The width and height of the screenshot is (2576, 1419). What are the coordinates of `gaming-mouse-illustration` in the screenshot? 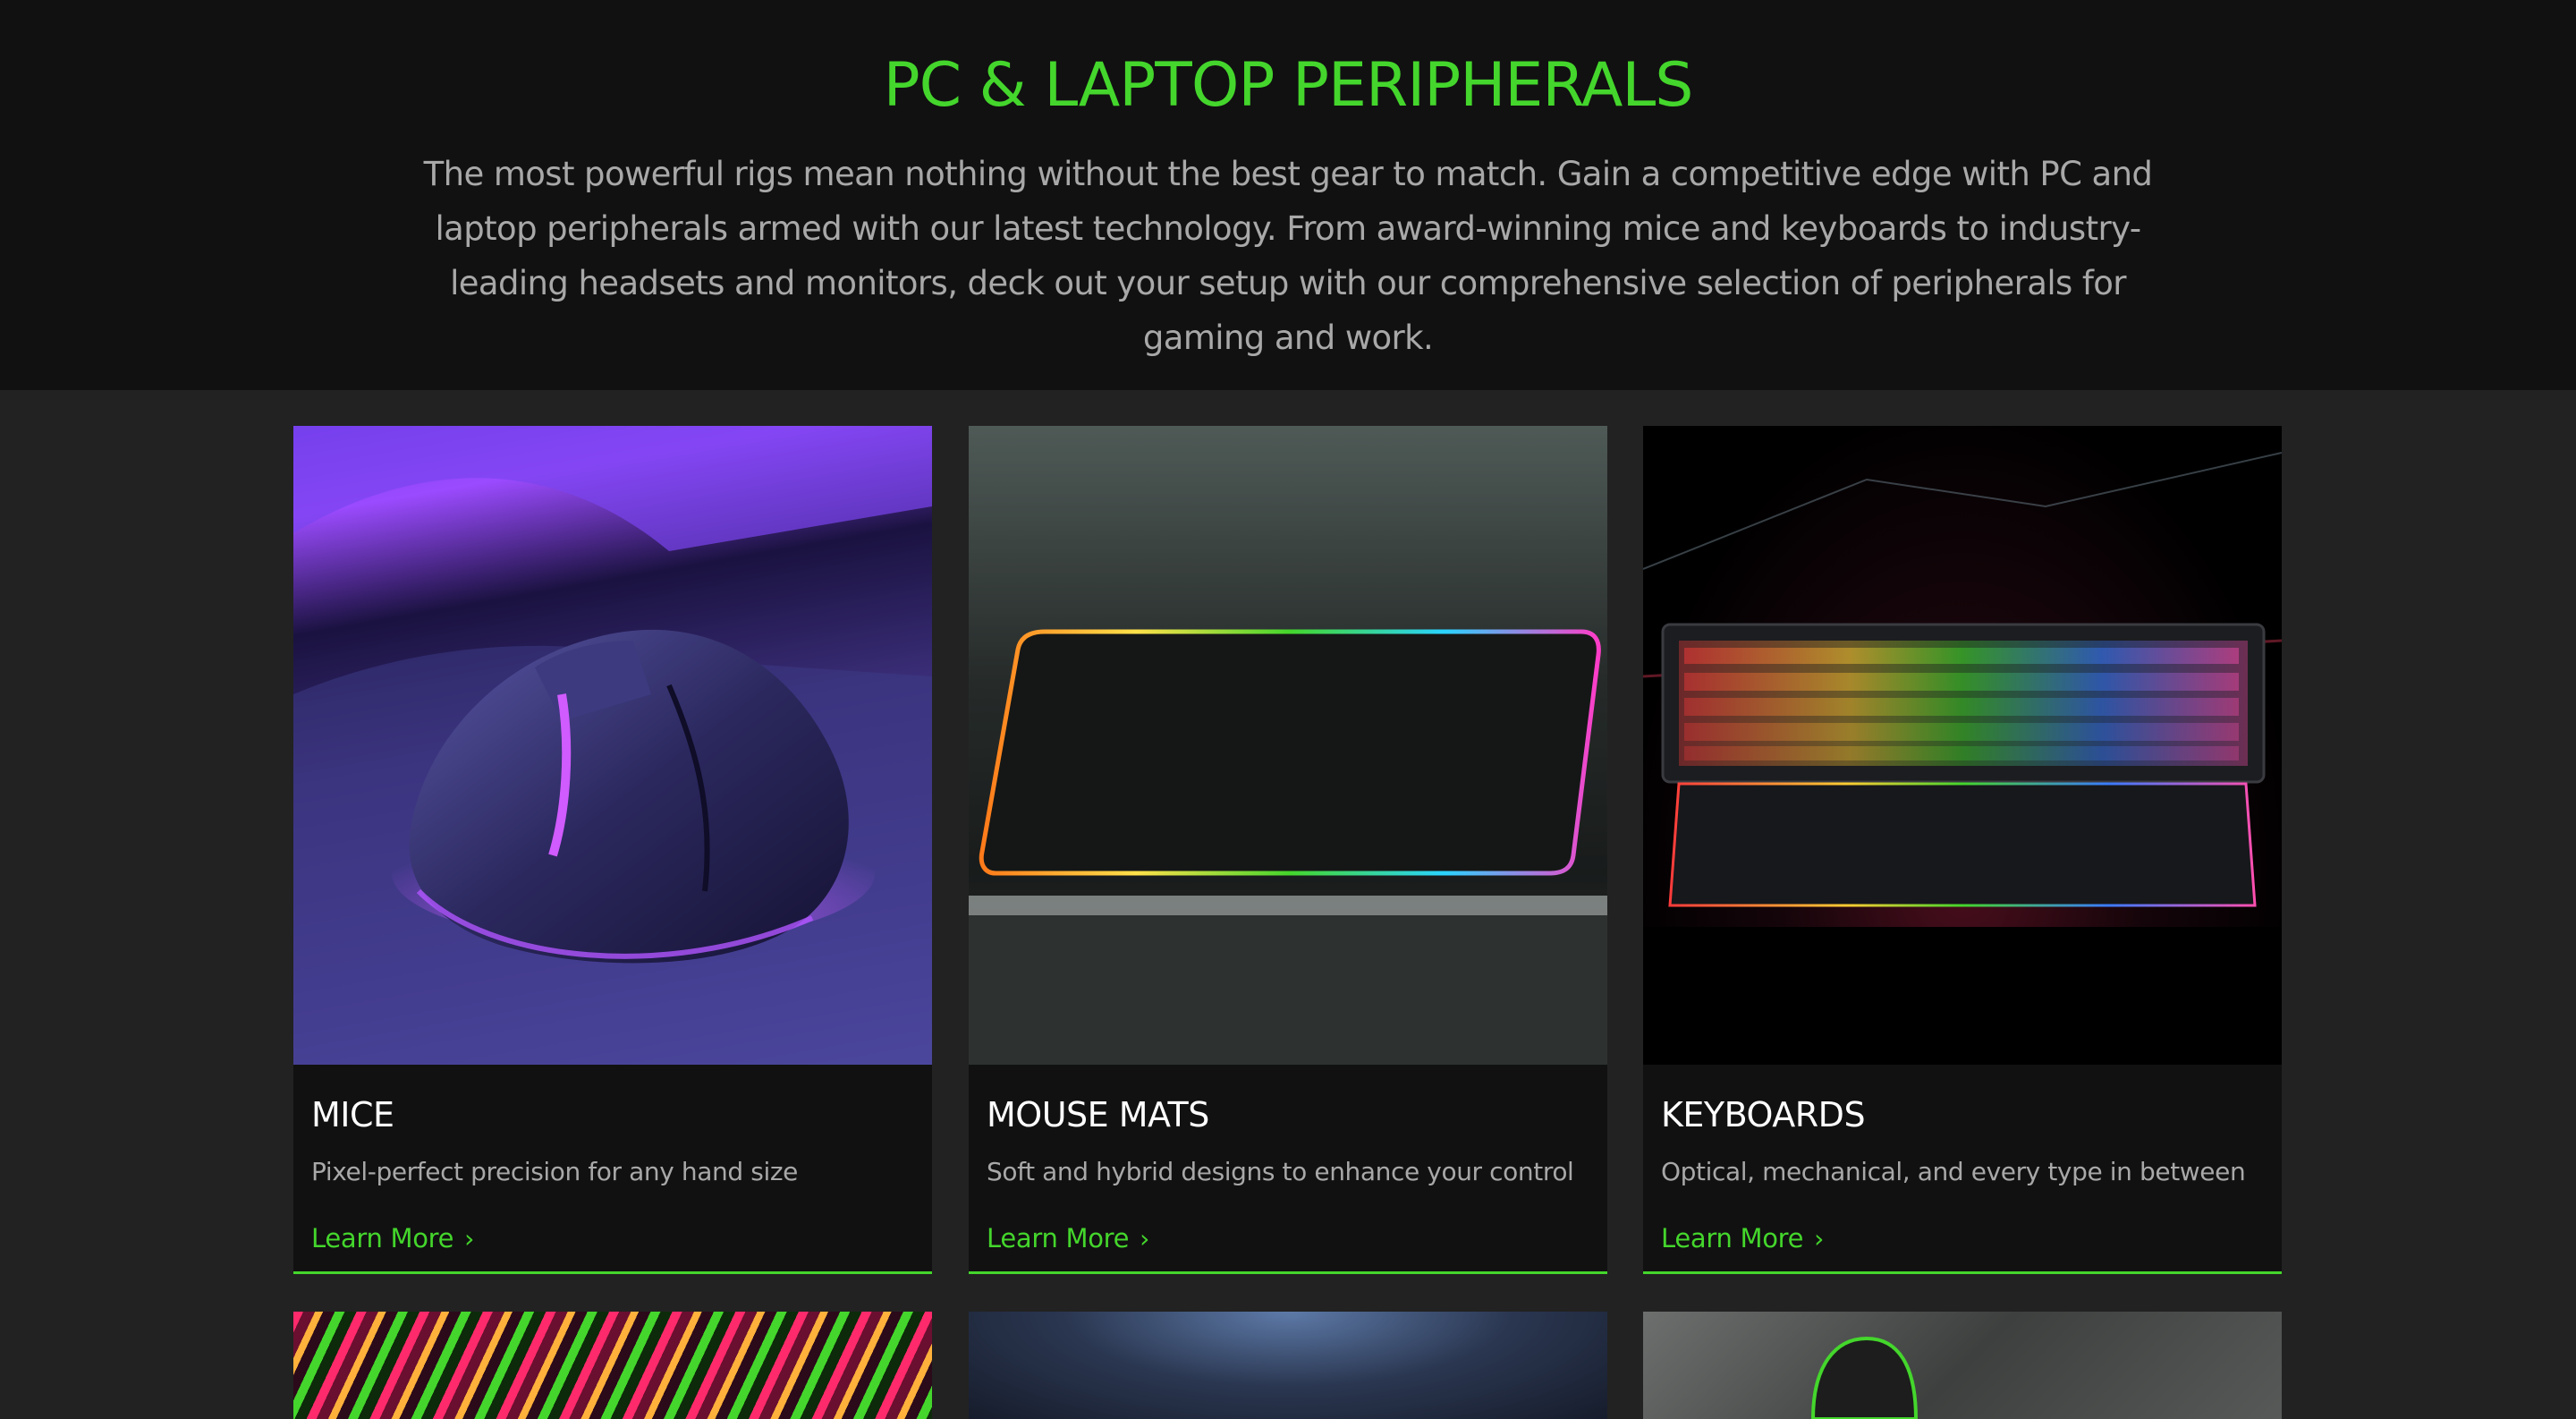 It's located at (612, 745).